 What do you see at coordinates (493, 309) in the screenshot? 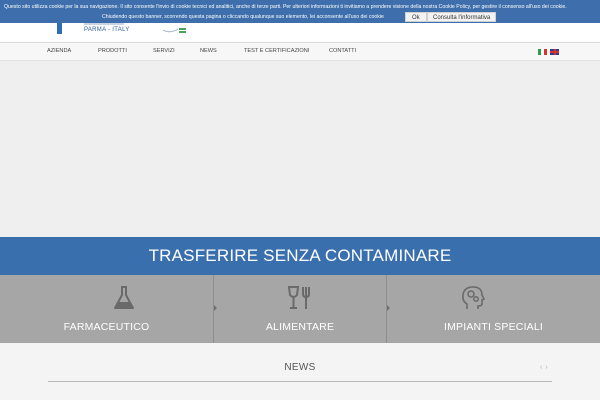
I see `category-impianti-speciali: IMPIANTI SPECIALI` at bounding box center [493, 309].